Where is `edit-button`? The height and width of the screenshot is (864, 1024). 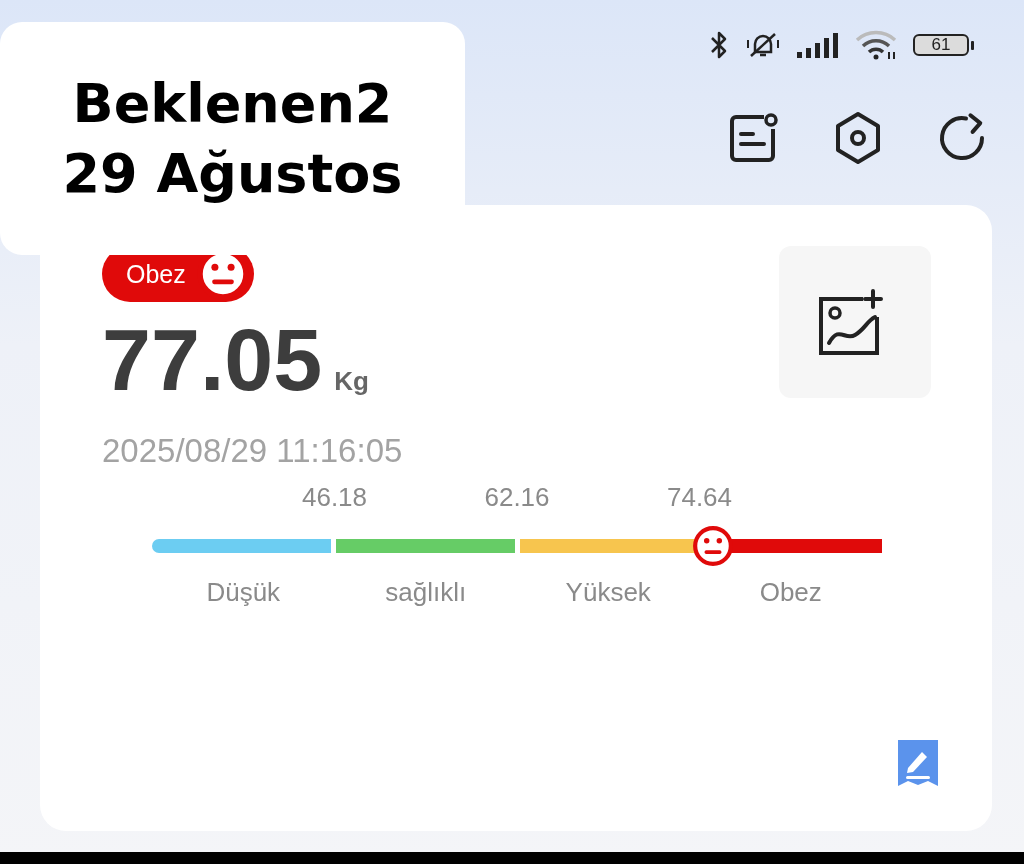
edit-button is located at coordinates (918, 763).